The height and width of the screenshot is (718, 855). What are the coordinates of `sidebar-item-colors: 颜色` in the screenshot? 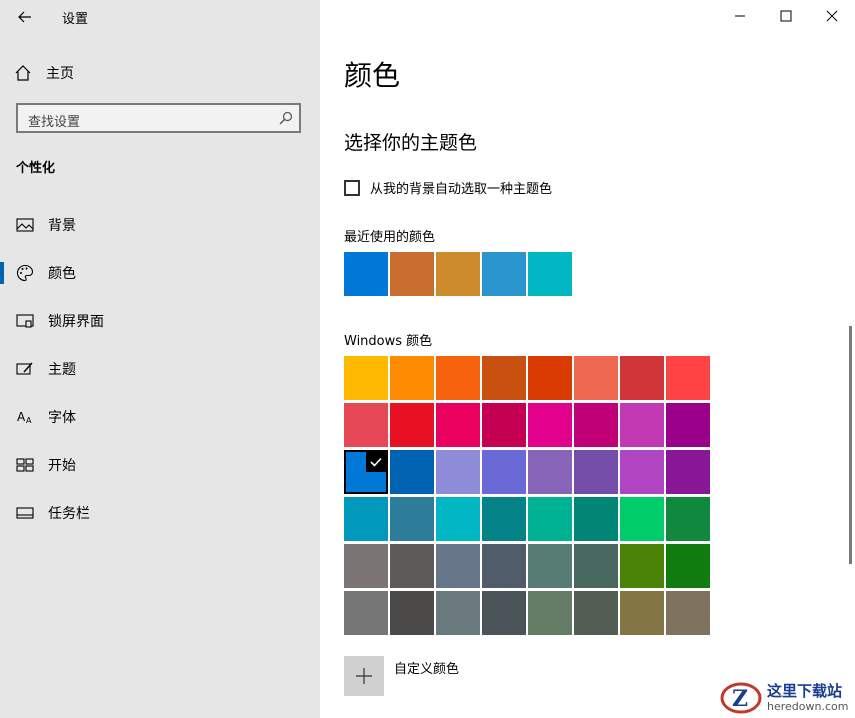 It's located at (160, 273).